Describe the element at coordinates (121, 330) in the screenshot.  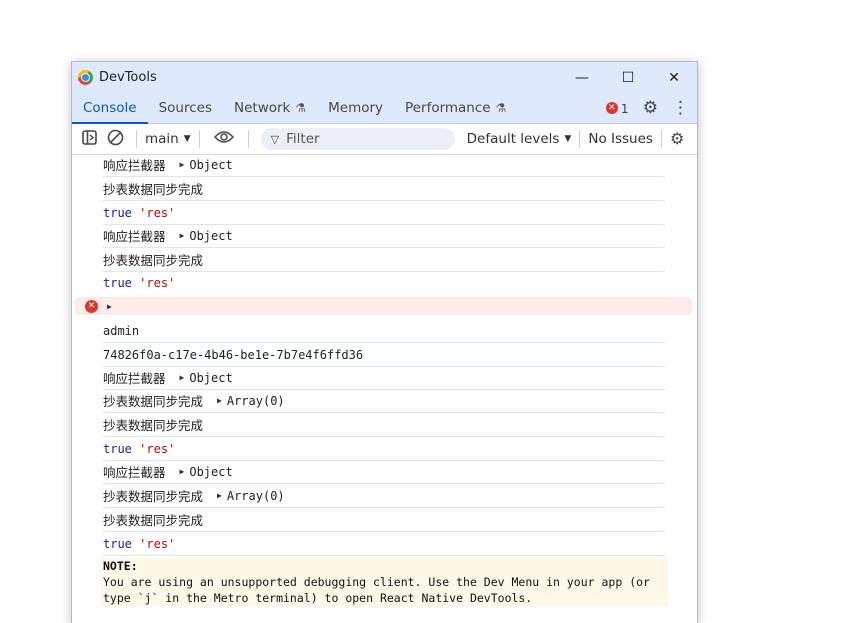
I see `log-message: admin` at that location.